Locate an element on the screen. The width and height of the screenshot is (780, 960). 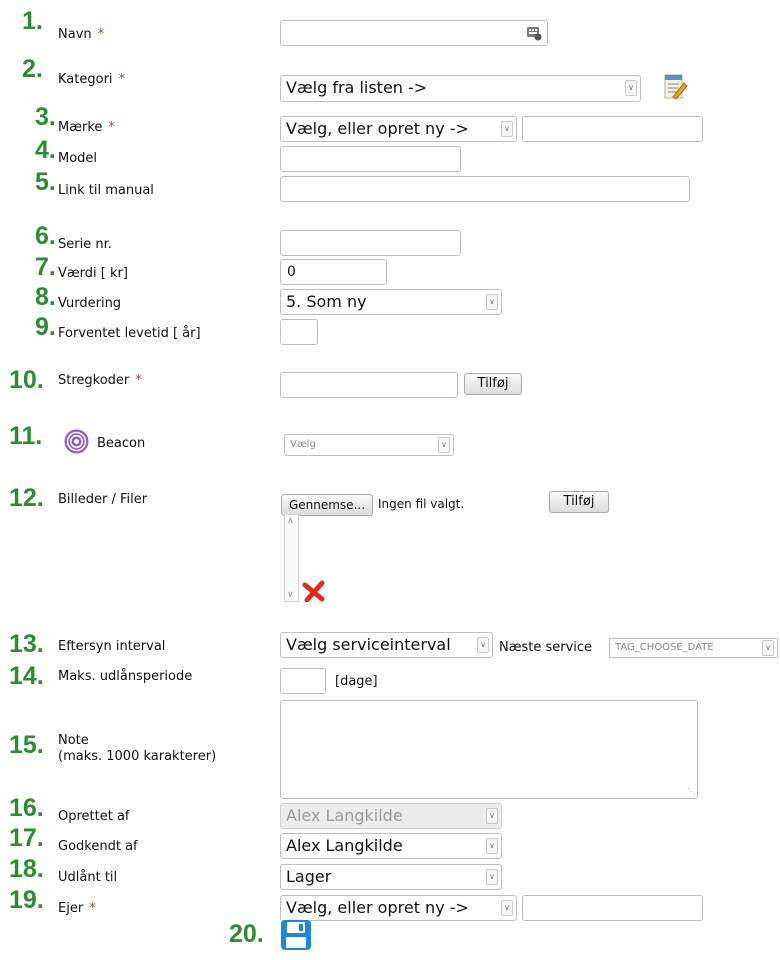
resize-handle-icon: ⋱ is located at coordinates (691, 792).